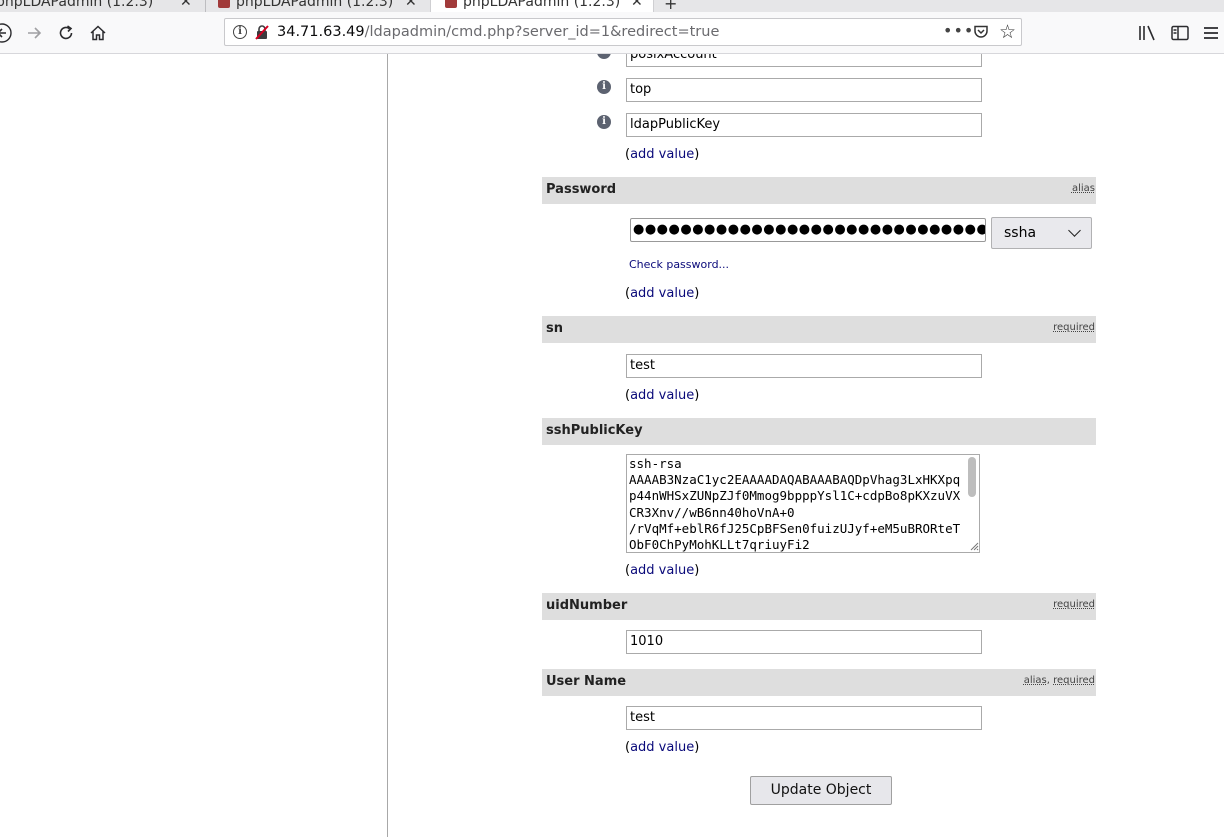 This screenshot has width=1224, height=837. What do you see at coordinates (819, 190) in the screenshot?
I see `password-header: Password alias` at bounding box center [819, 190].